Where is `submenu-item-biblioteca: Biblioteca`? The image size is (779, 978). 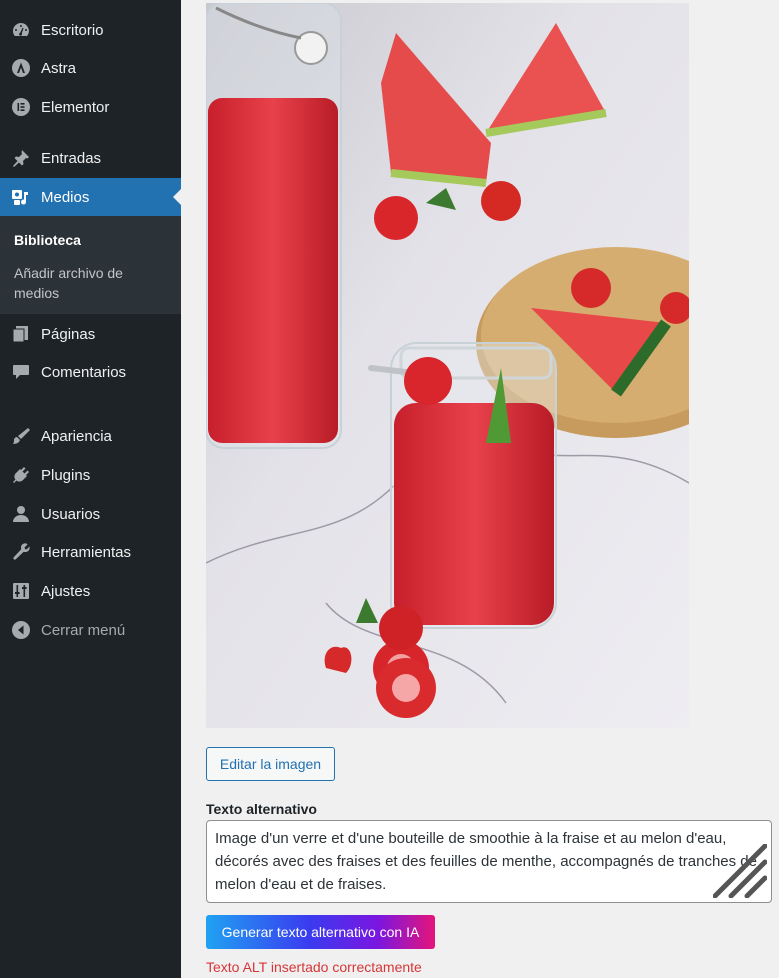 submenu-item-biblioteca: Biblioteca is located at coordinates (47, 240).